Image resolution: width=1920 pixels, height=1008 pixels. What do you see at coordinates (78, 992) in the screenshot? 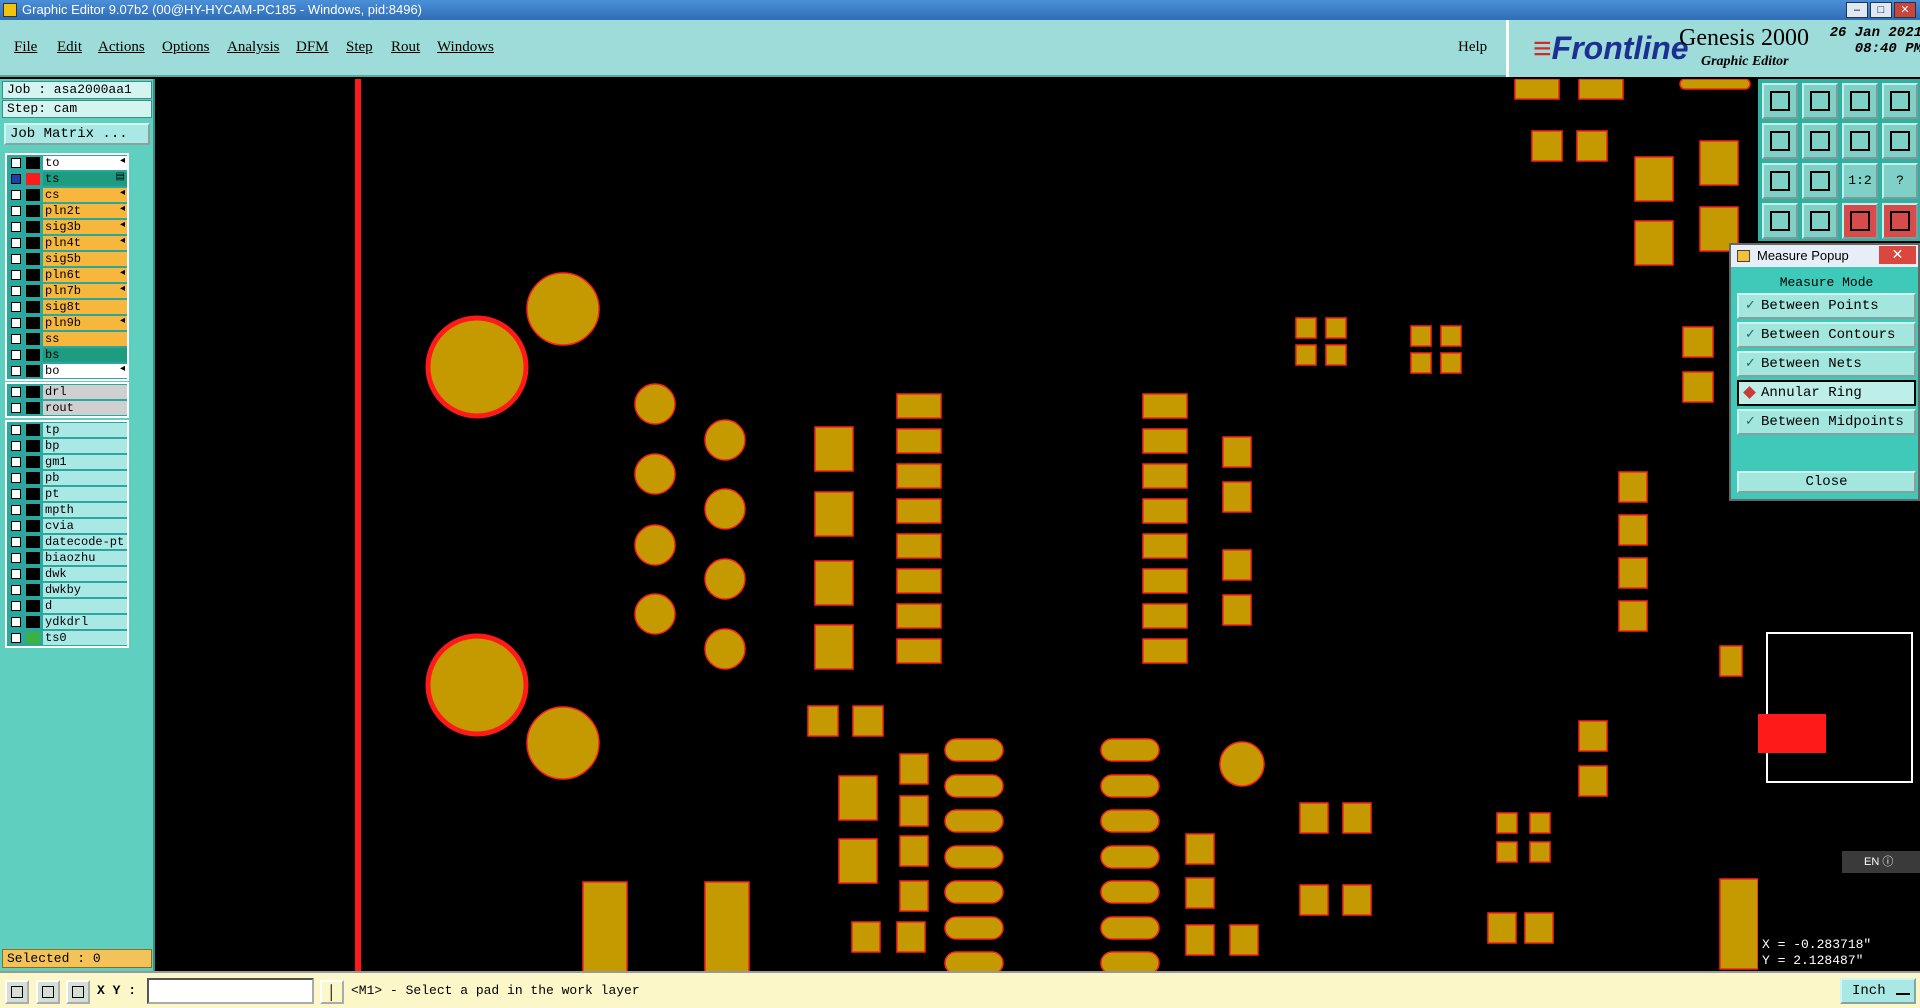
I see `grid-snap-icon` at bounding box center [78, 992].